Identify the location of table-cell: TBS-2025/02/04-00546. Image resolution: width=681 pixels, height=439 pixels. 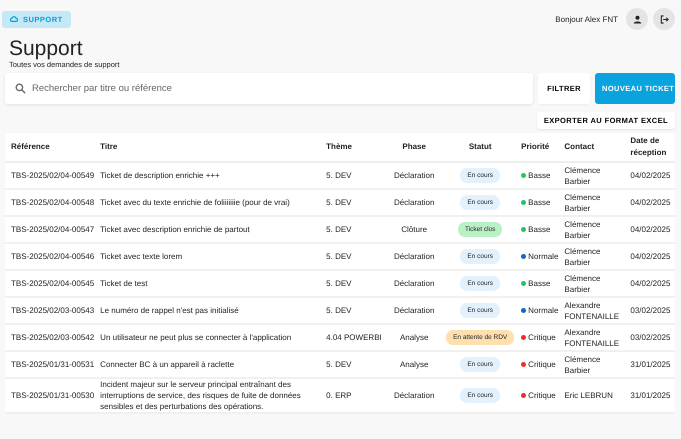
(51, 256).